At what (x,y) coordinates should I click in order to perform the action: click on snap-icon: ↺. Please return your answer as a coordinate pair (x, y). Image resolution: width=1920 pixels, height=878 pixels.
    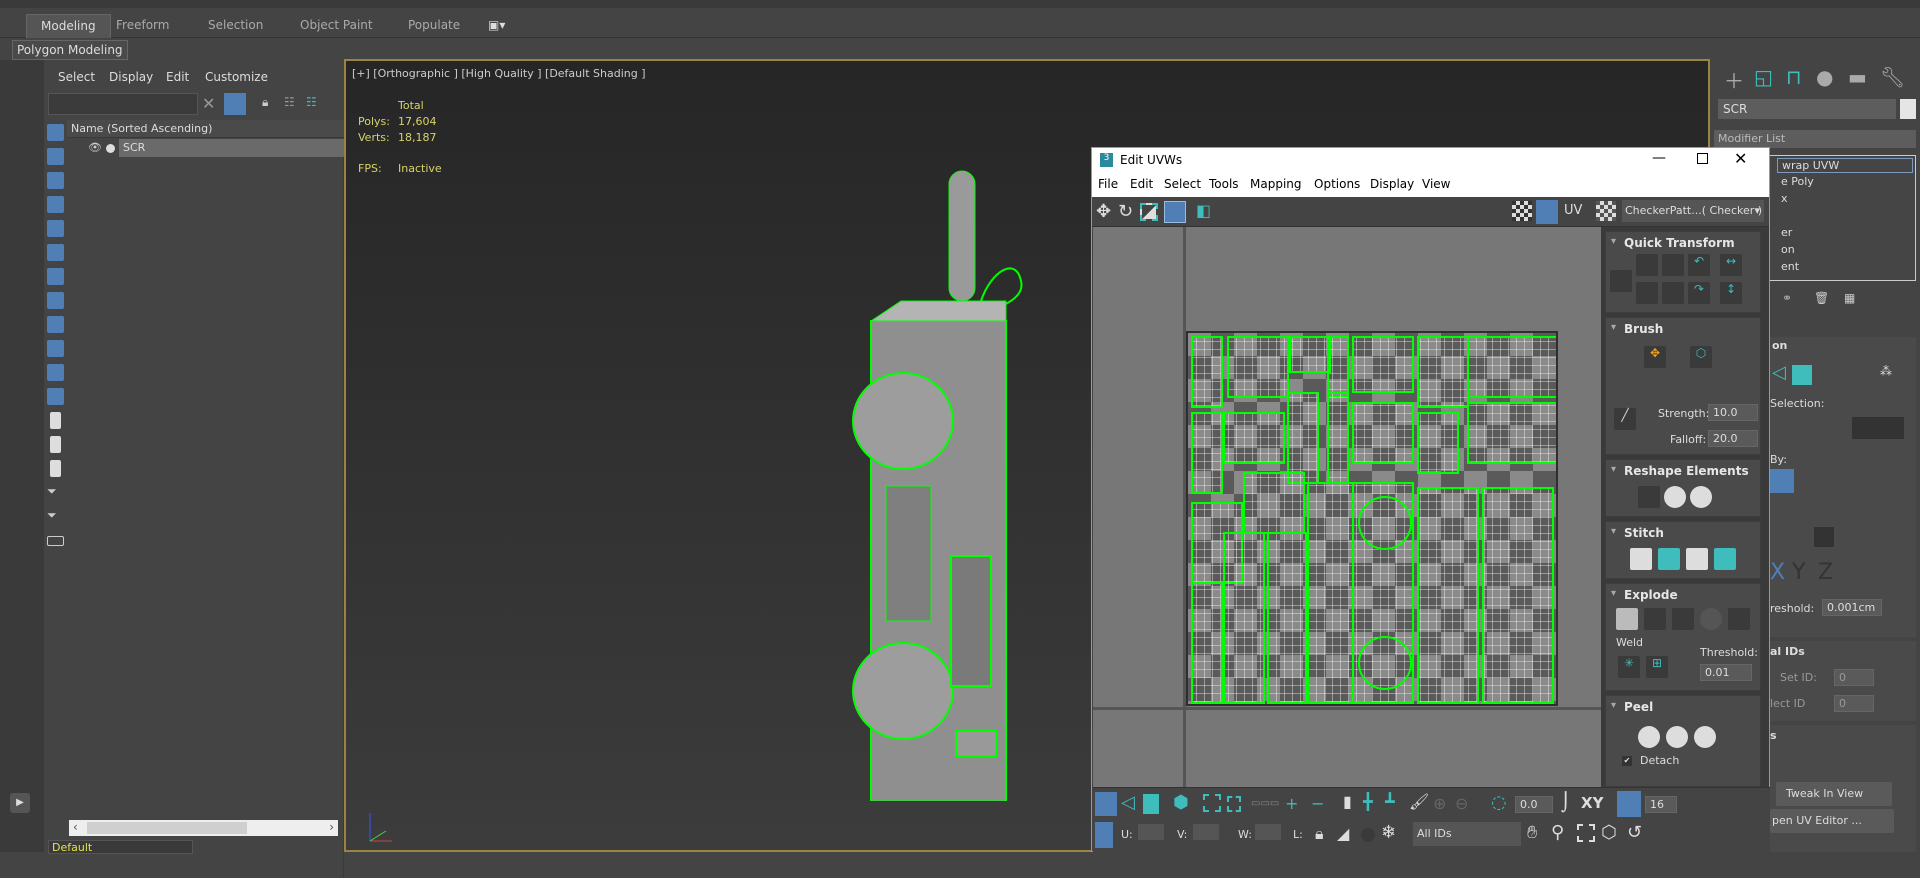
    Looking at the image, I should click on (1634, 832).